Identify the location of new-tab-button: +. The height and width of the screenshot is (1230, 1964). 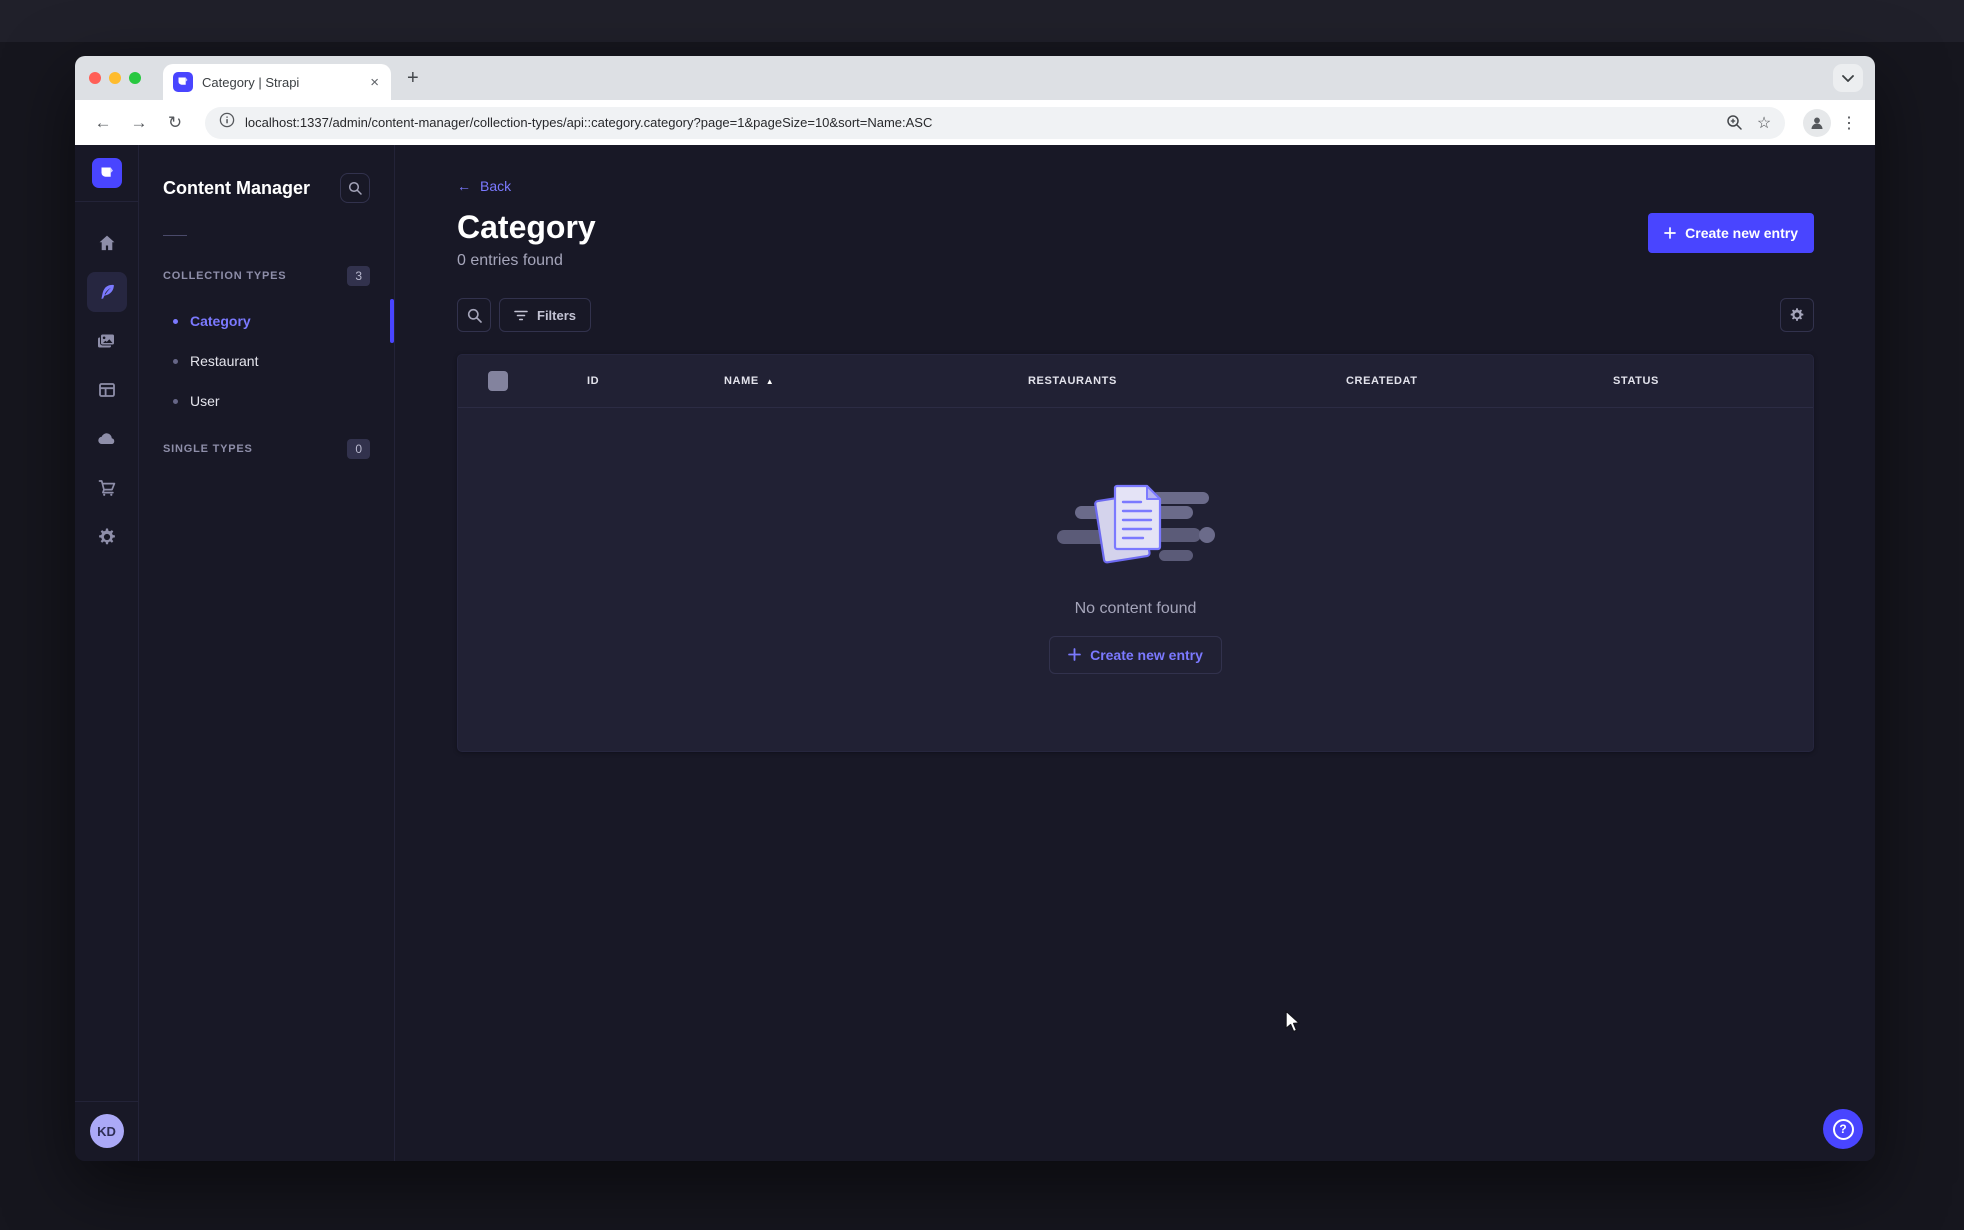
(413, 78).